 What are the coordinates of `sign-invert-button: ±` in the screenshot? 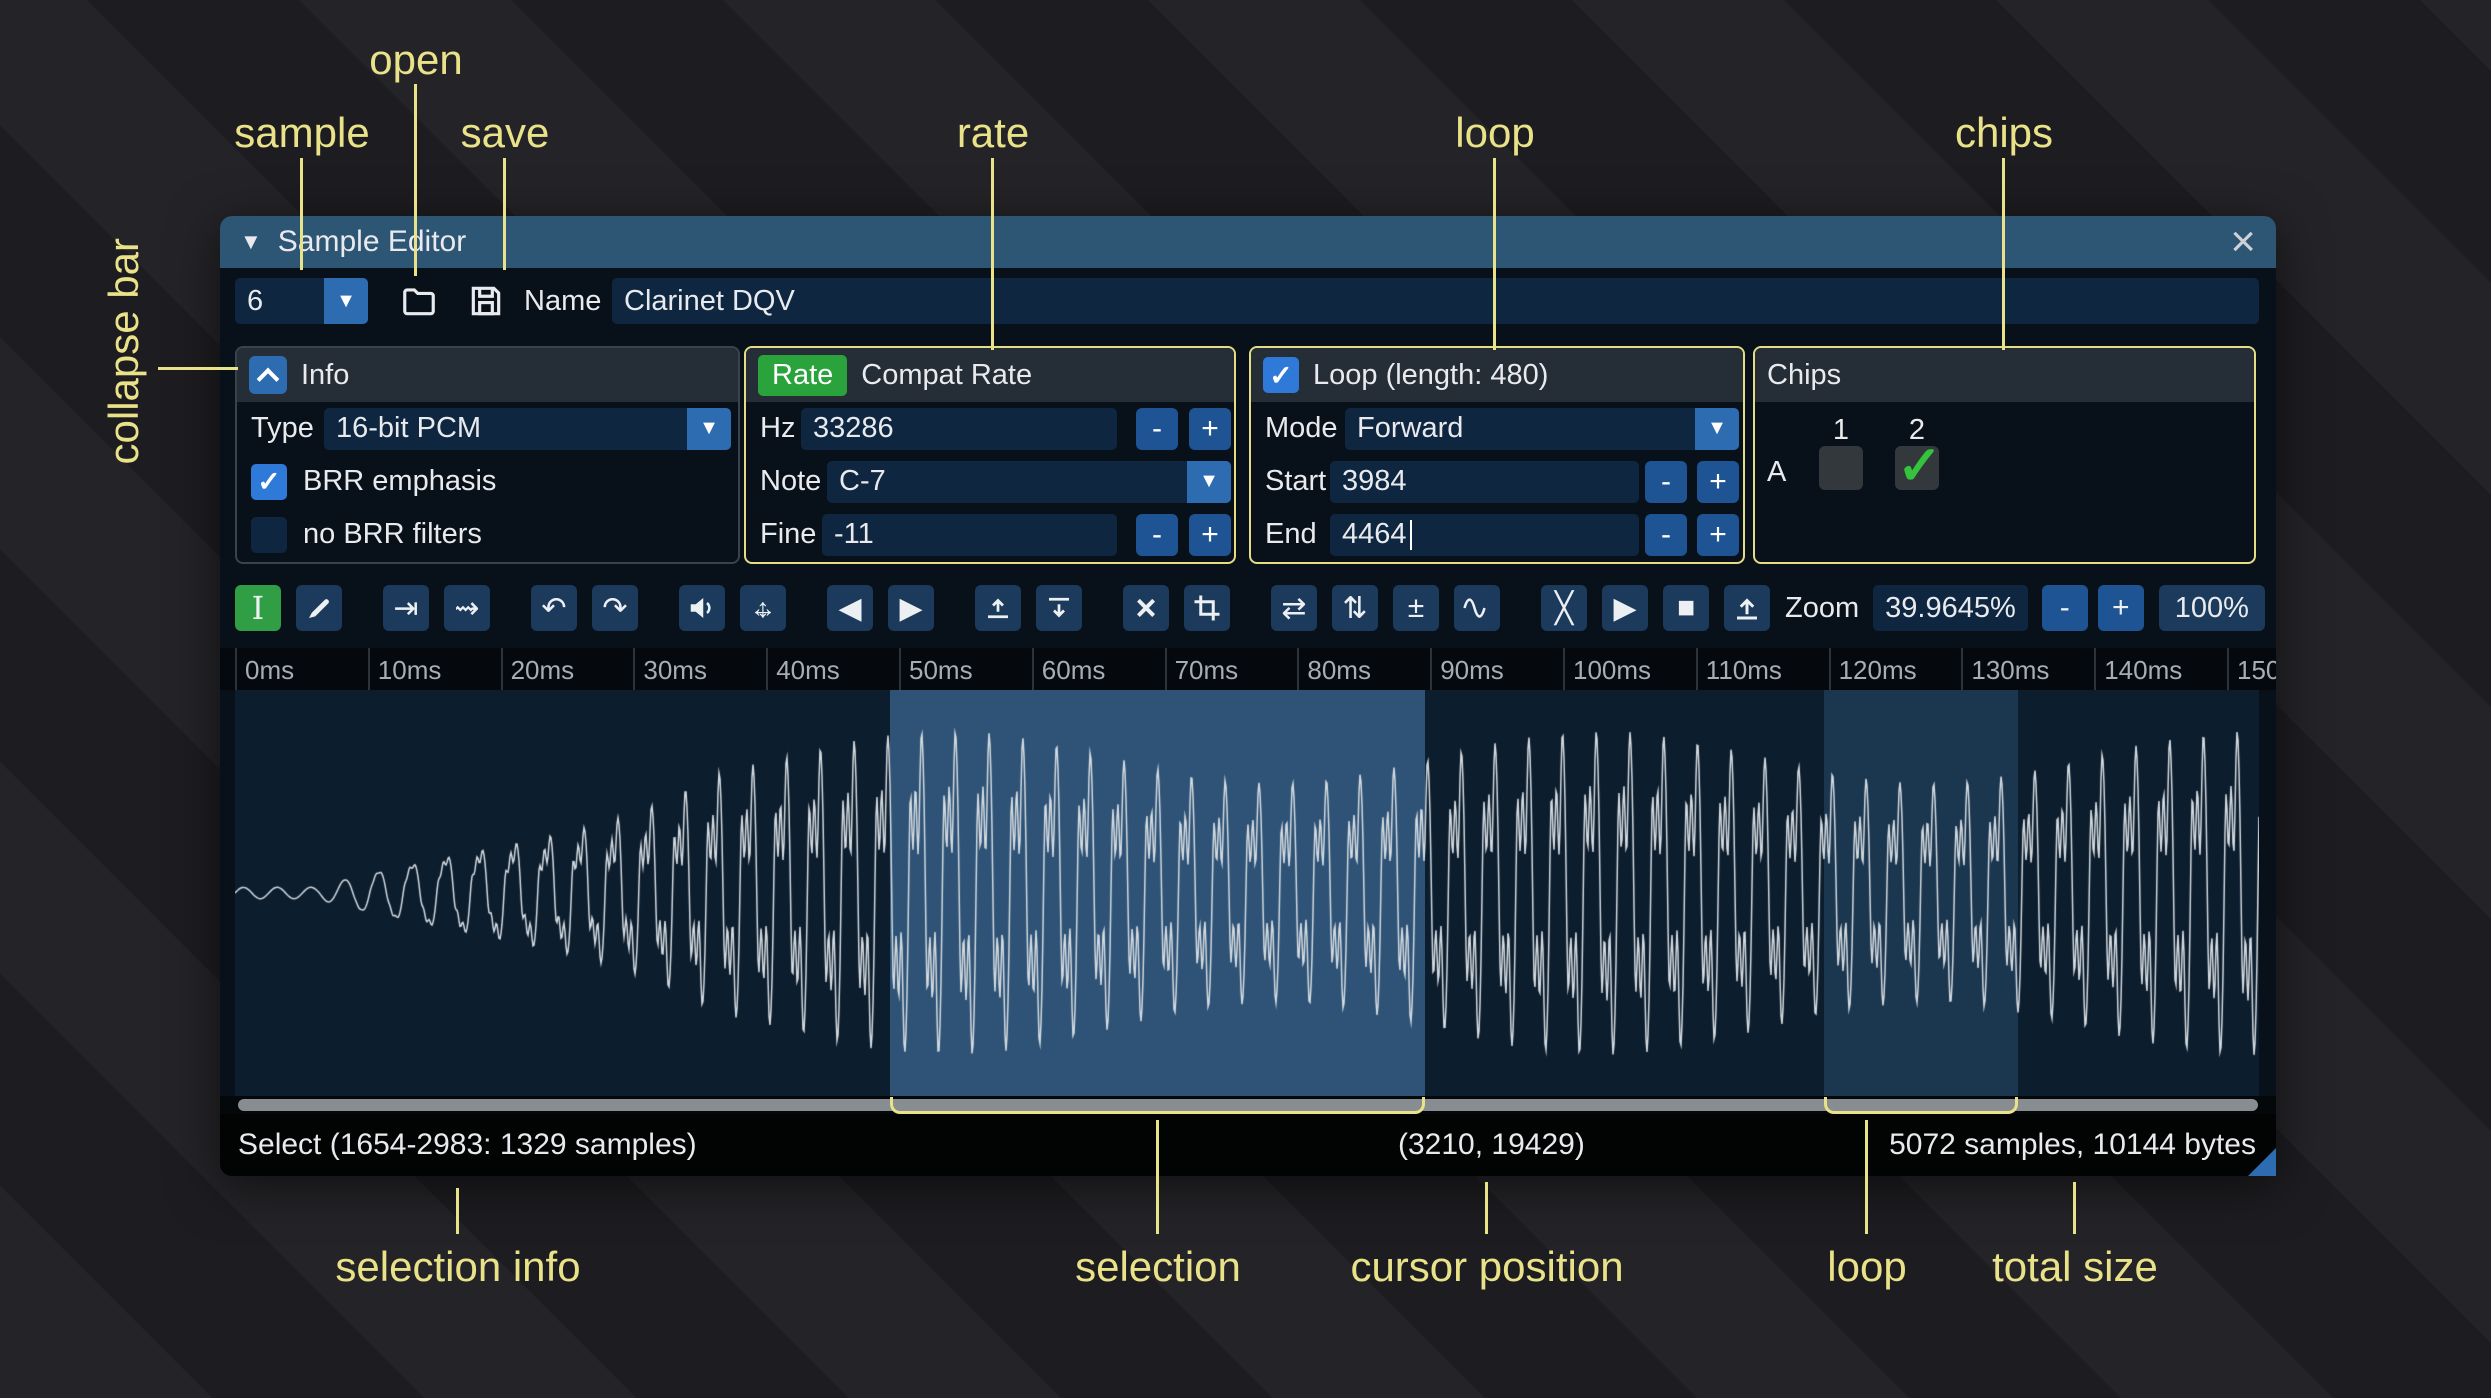 It's located at (1416, 608).